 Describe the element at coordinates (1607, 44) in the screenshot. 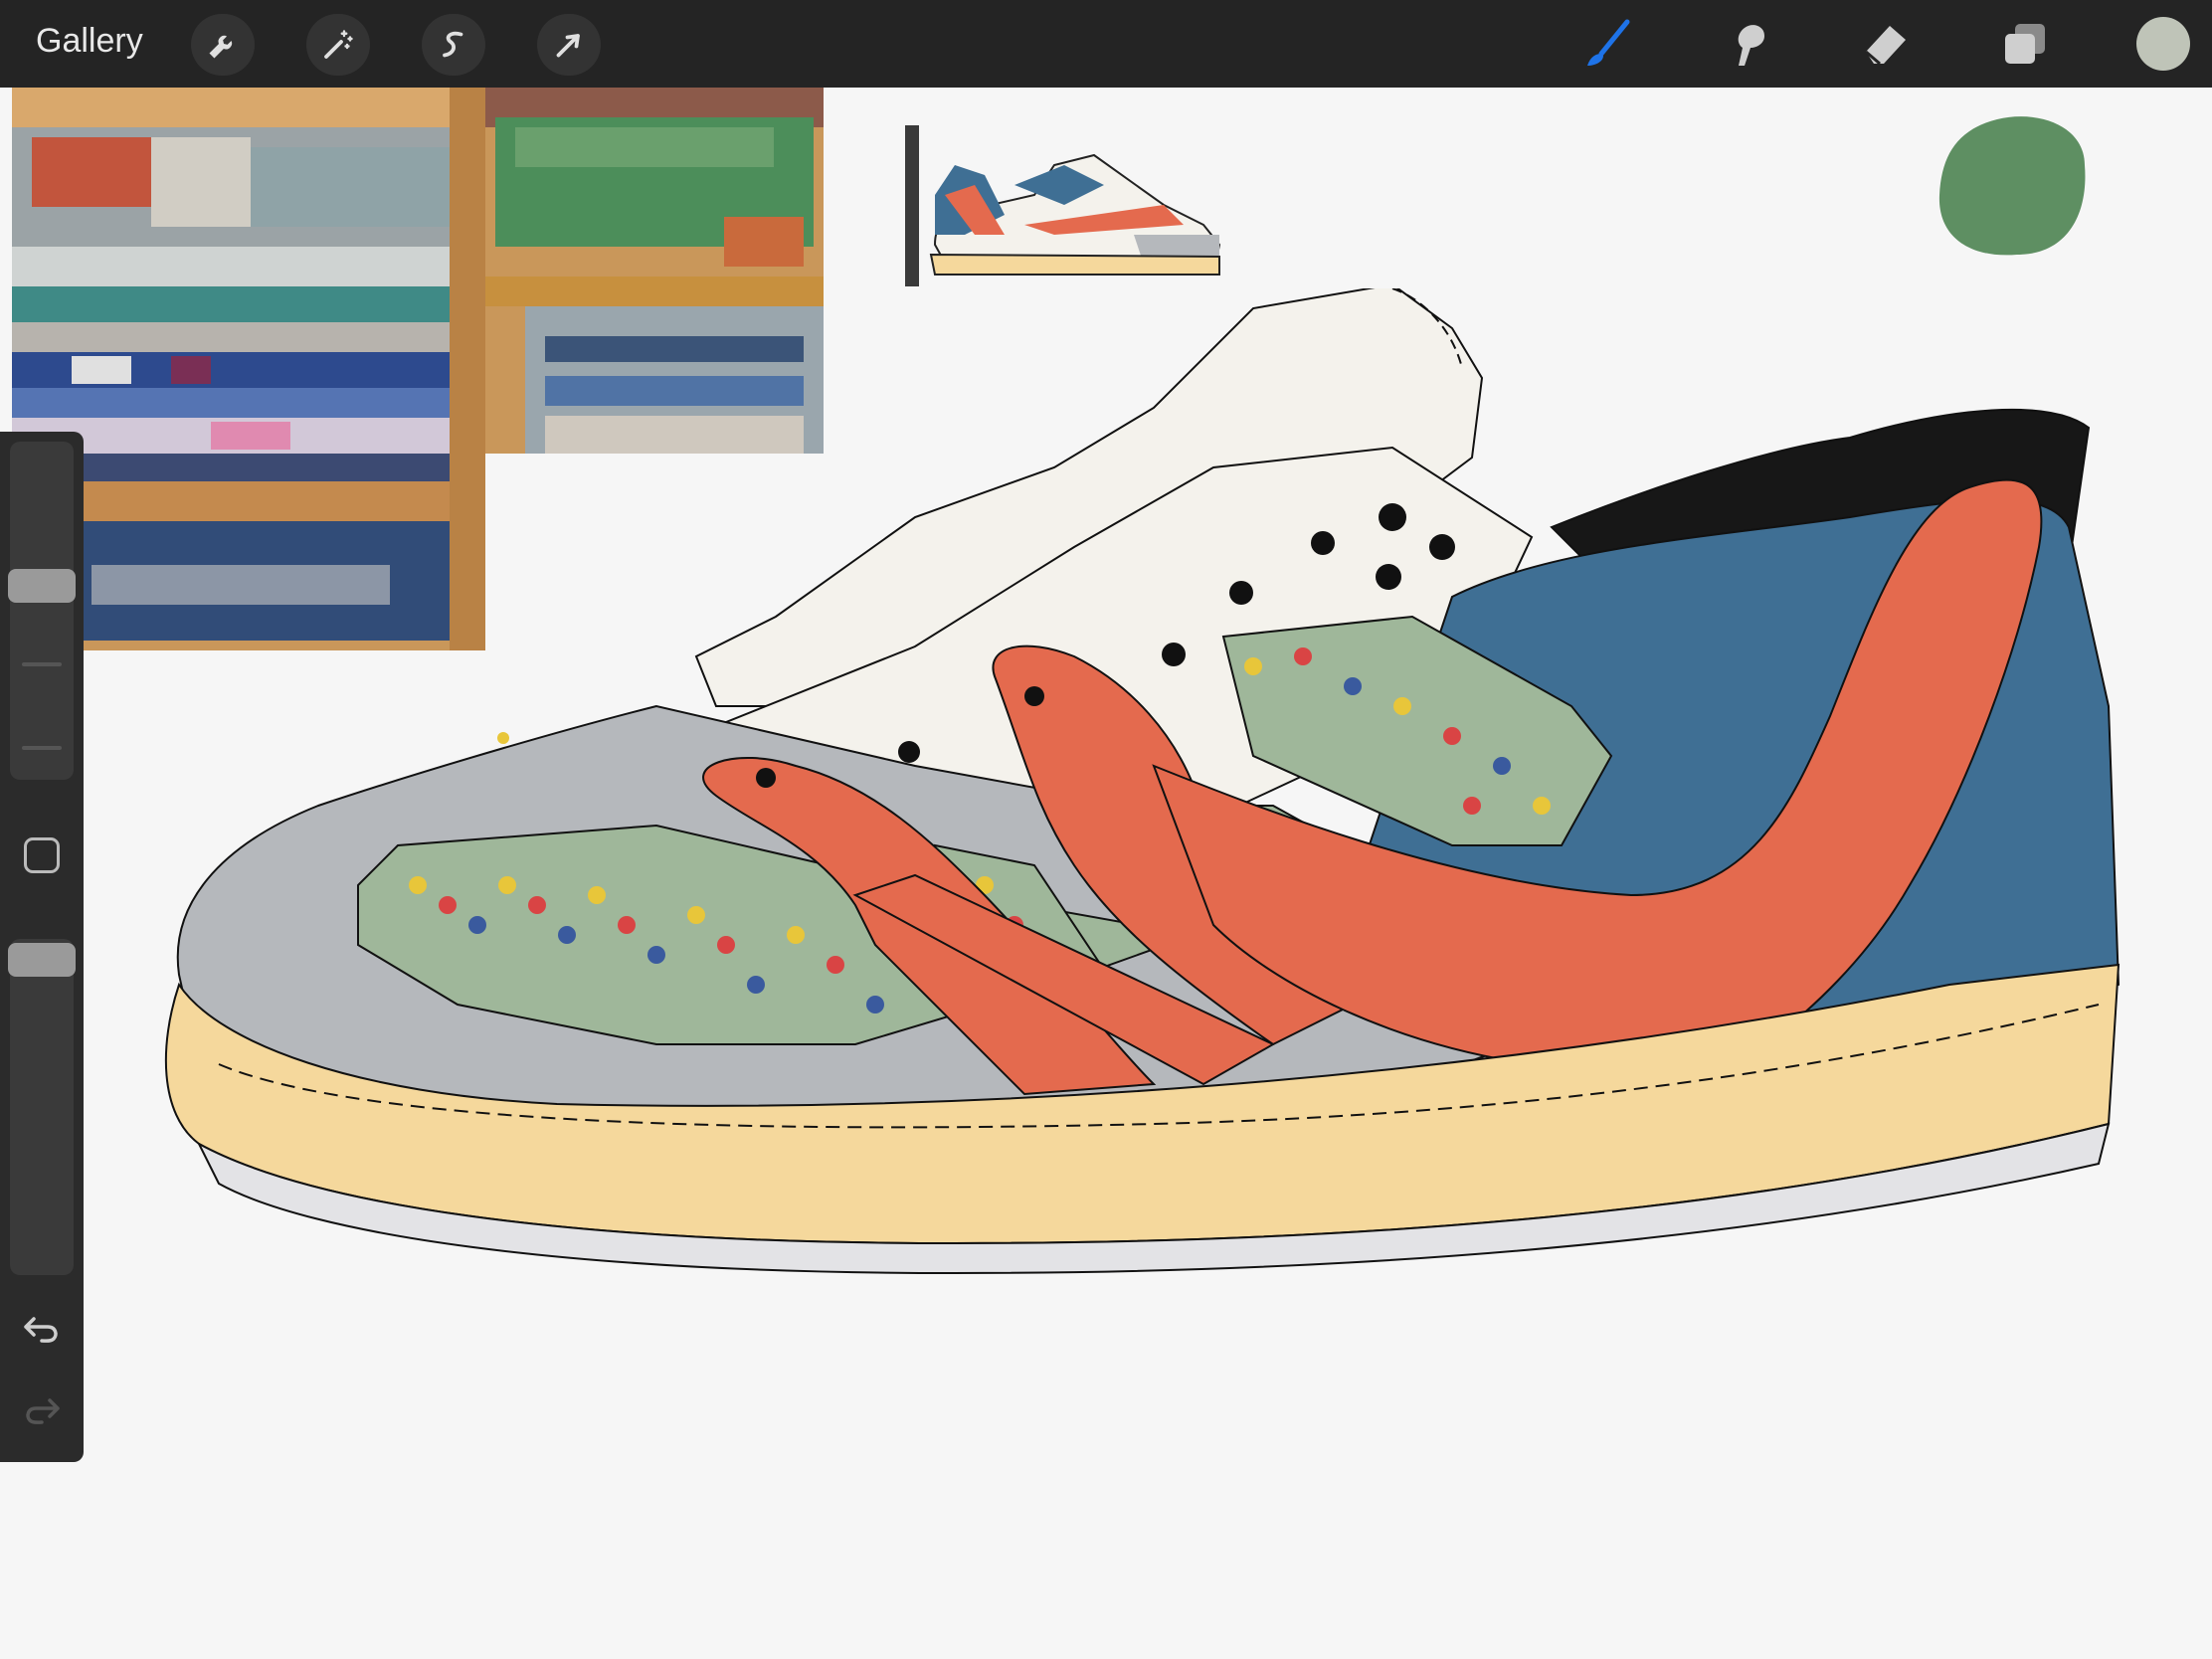

I see `brush-icon` at that location.